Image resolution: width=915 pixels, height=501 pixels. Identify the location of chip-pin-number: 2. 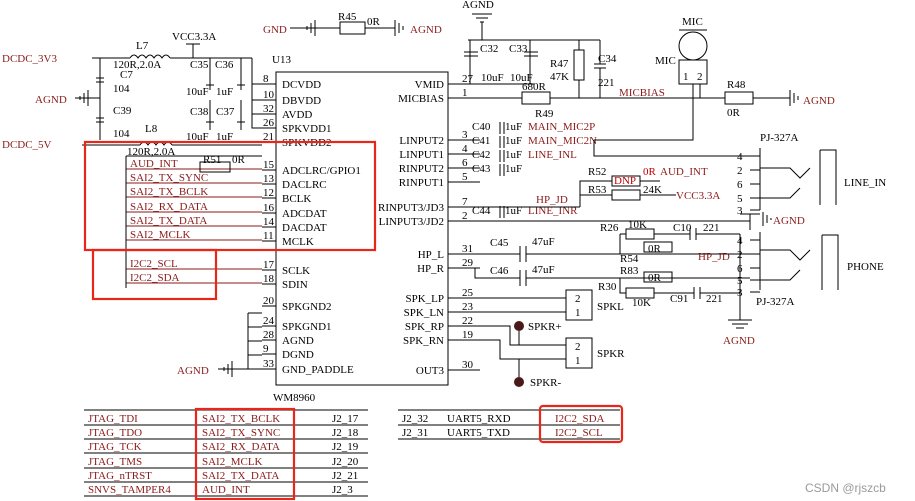
(465, 216).